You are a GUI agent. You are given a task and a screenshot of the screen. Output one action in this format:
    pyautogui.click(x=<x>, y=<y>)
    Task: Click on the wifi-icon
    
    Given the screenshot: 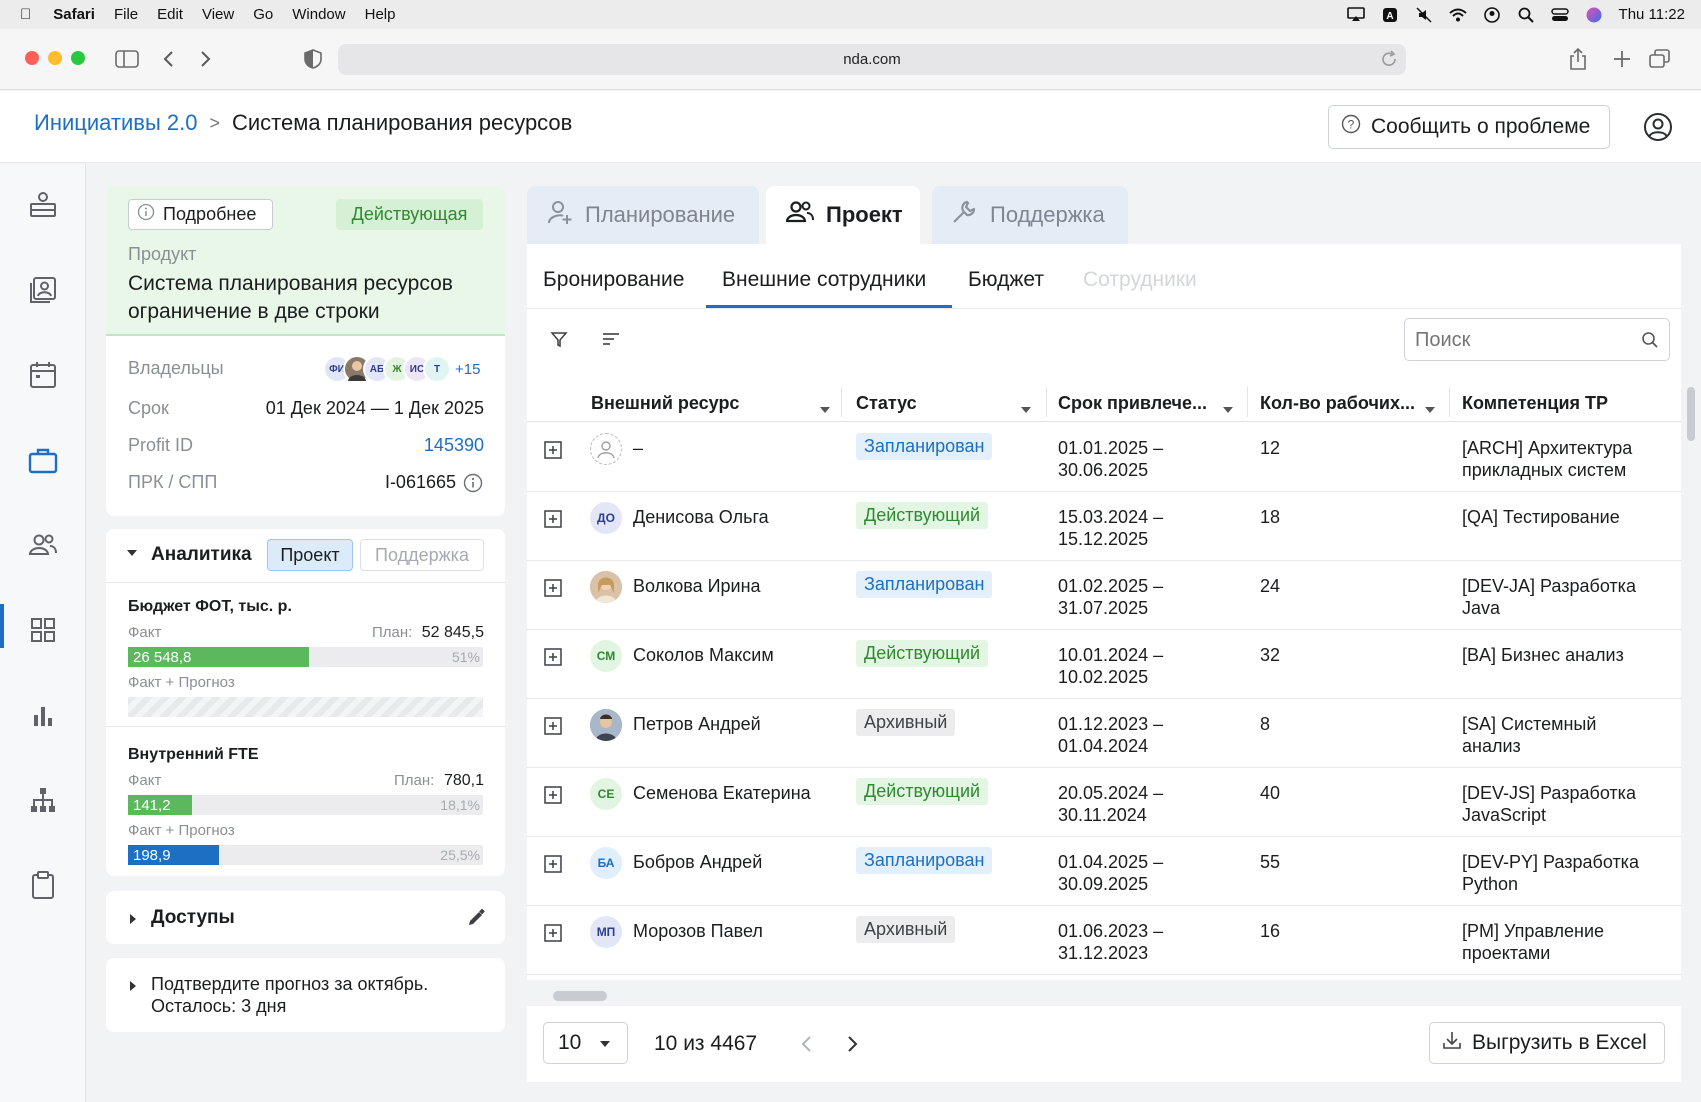 What is the action you would take?
    pyautogui.click(x=1457, y=15)
    